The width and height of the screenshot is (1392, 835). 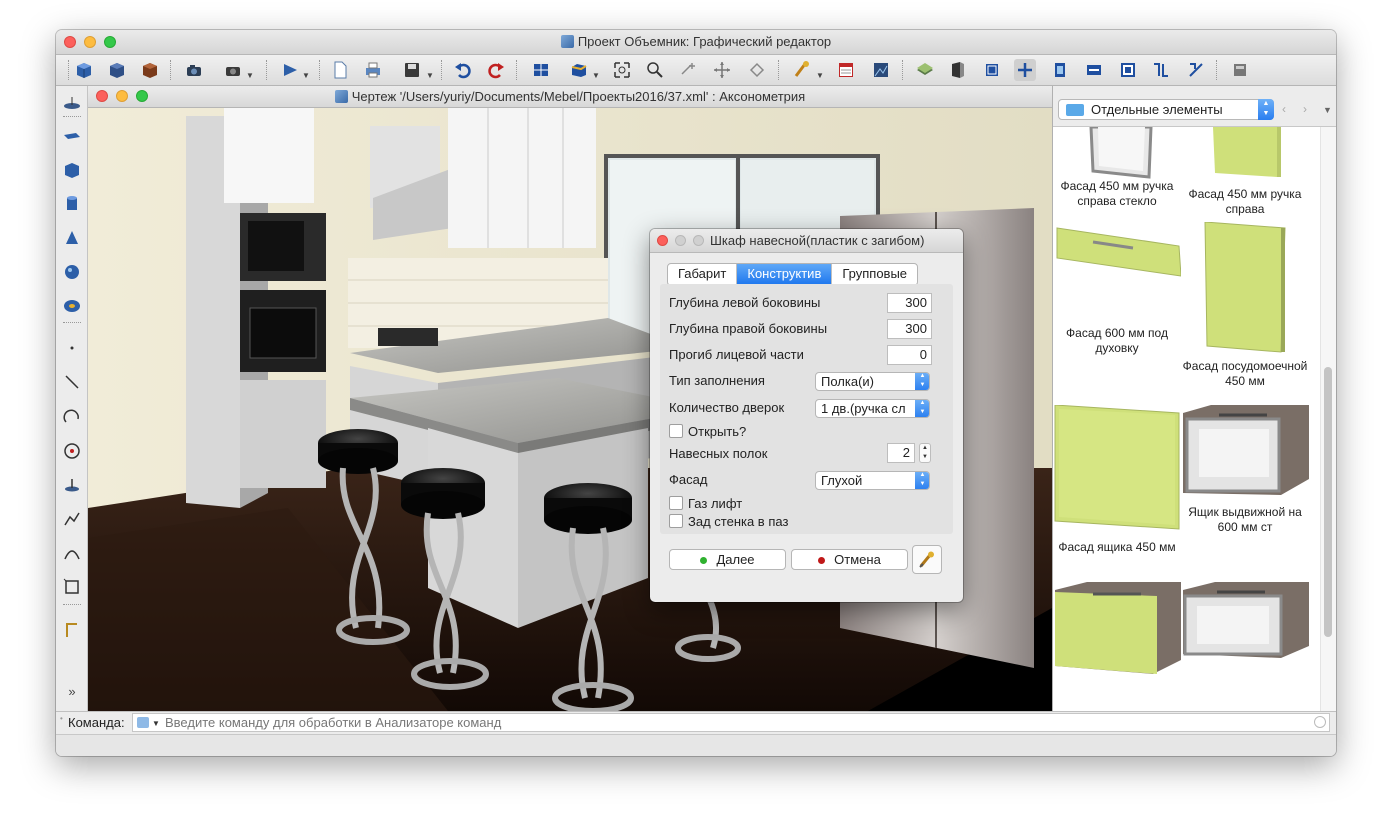 What do you see at coordinates (849, 559) in the screenshot?
I see `cancel-button: Отмена` at bounding box center [849, 559].